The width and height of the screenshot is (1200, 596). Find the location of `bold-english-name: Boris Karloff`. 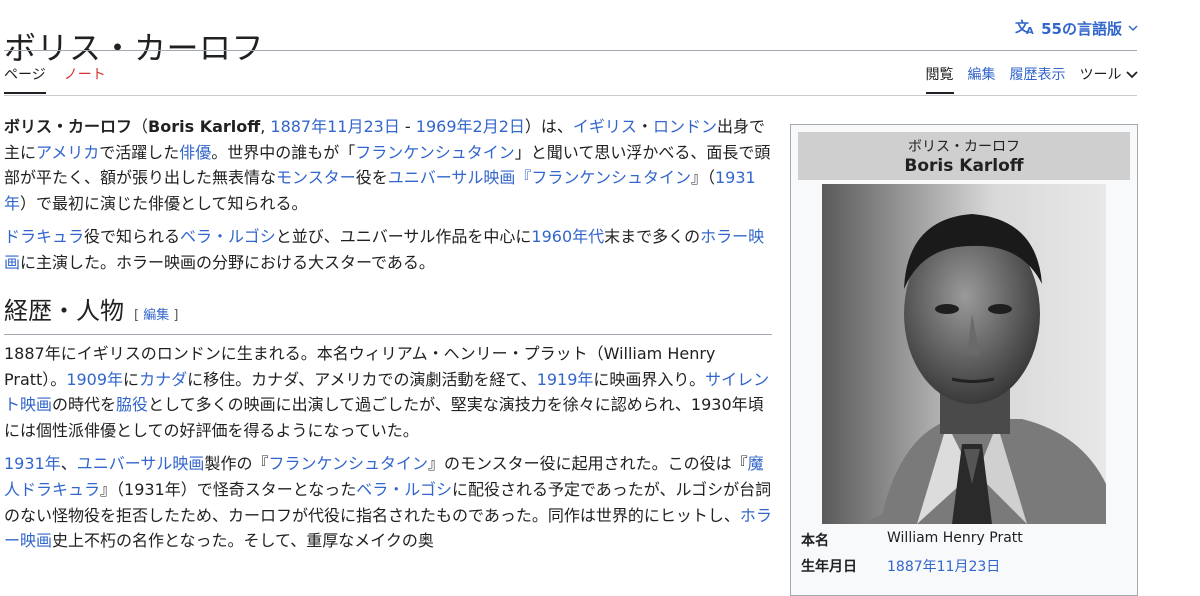

bold-english-name: Boris Karloff is located at coordinates (204, 126).